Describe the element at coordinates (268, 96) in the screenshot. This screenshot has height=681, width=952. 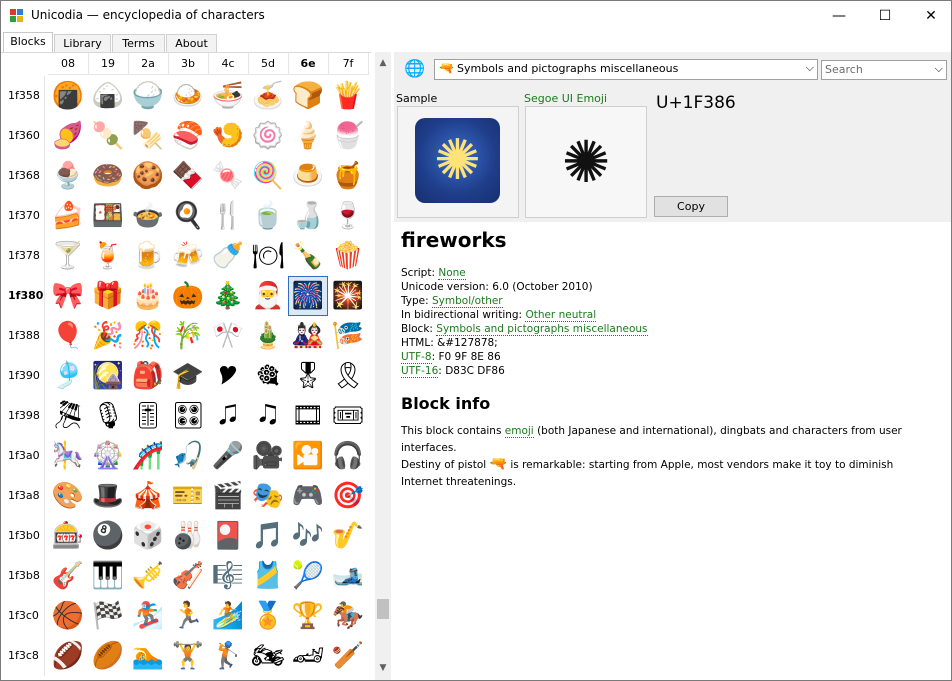
I see `character-cell: 🍝` at that location.